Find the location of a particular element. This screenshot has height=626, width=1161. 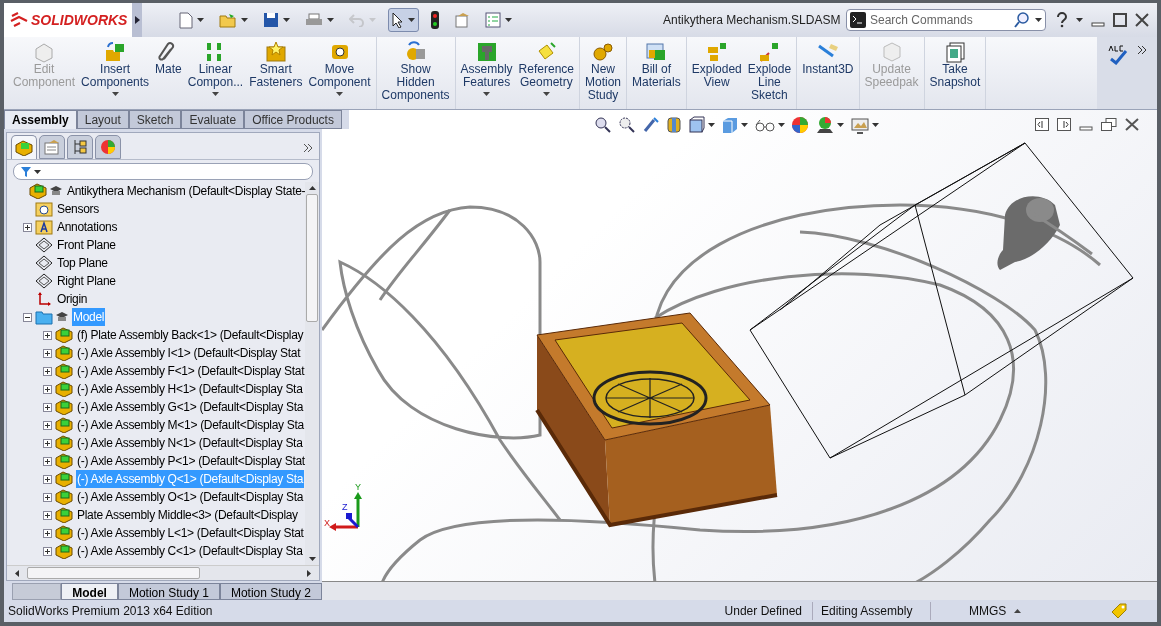

command-tab: Evaluate is located at coordinates (213, 119).